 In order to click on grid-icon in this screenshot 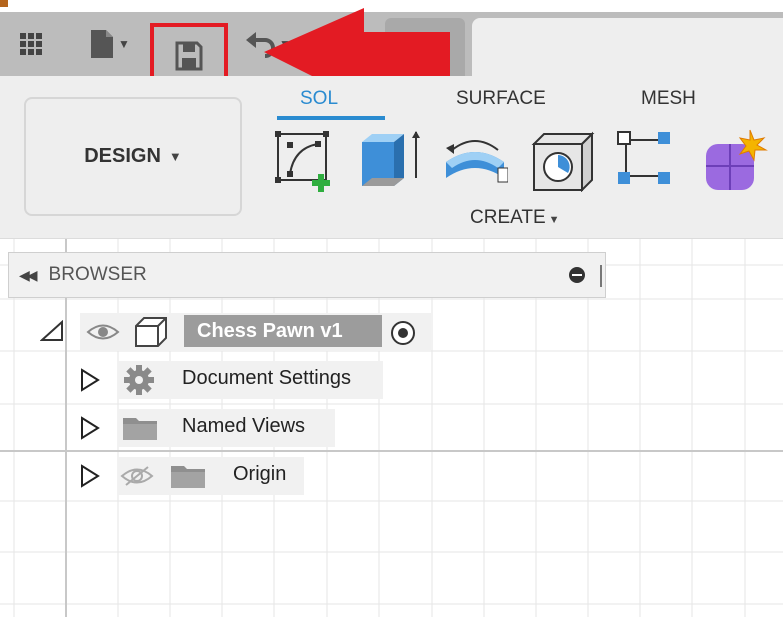, I will do `click(31, 44)`.